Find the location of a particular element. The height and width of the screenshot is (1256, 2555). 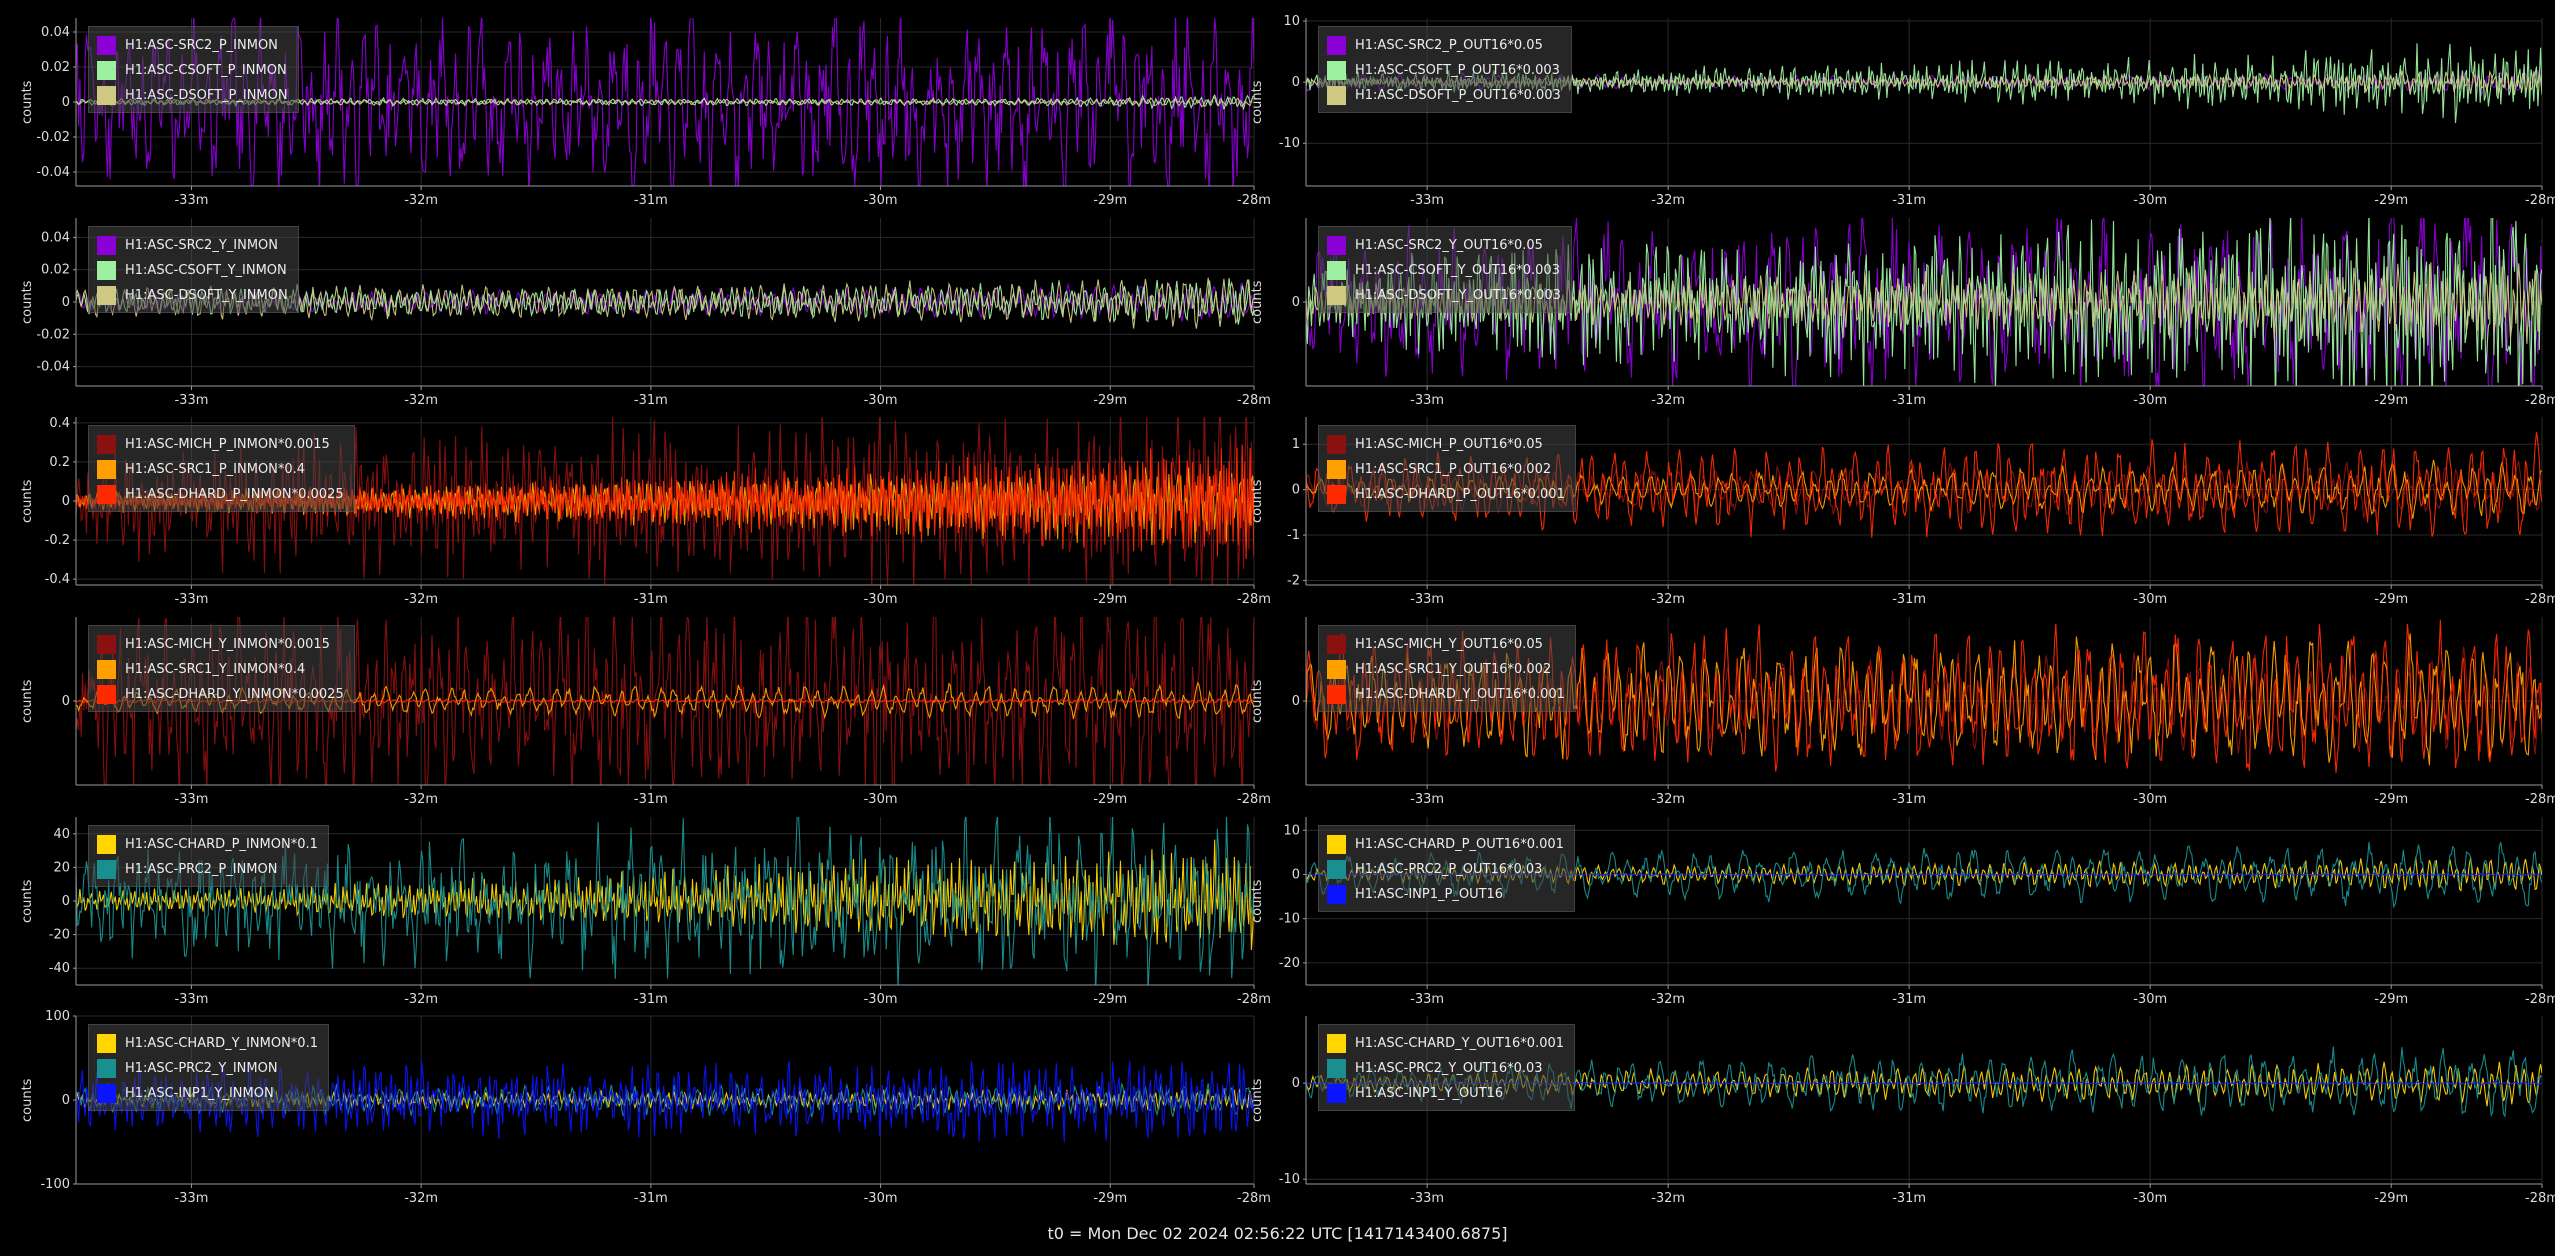

legend-entry: H1:ASC-SRC1_P_OUT16*0.002 is located at coordinates (1446, 469).